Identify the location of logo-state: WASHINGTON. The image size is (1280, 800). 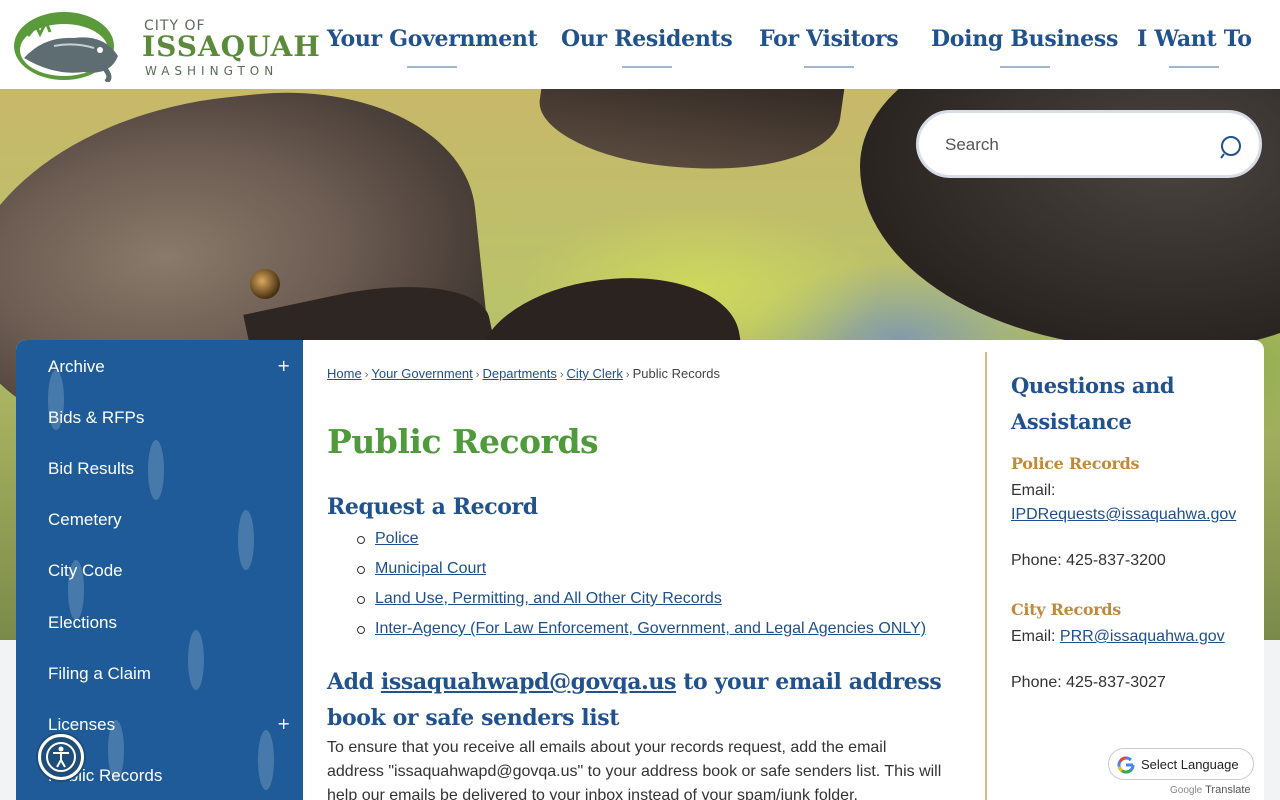
(212, 71).